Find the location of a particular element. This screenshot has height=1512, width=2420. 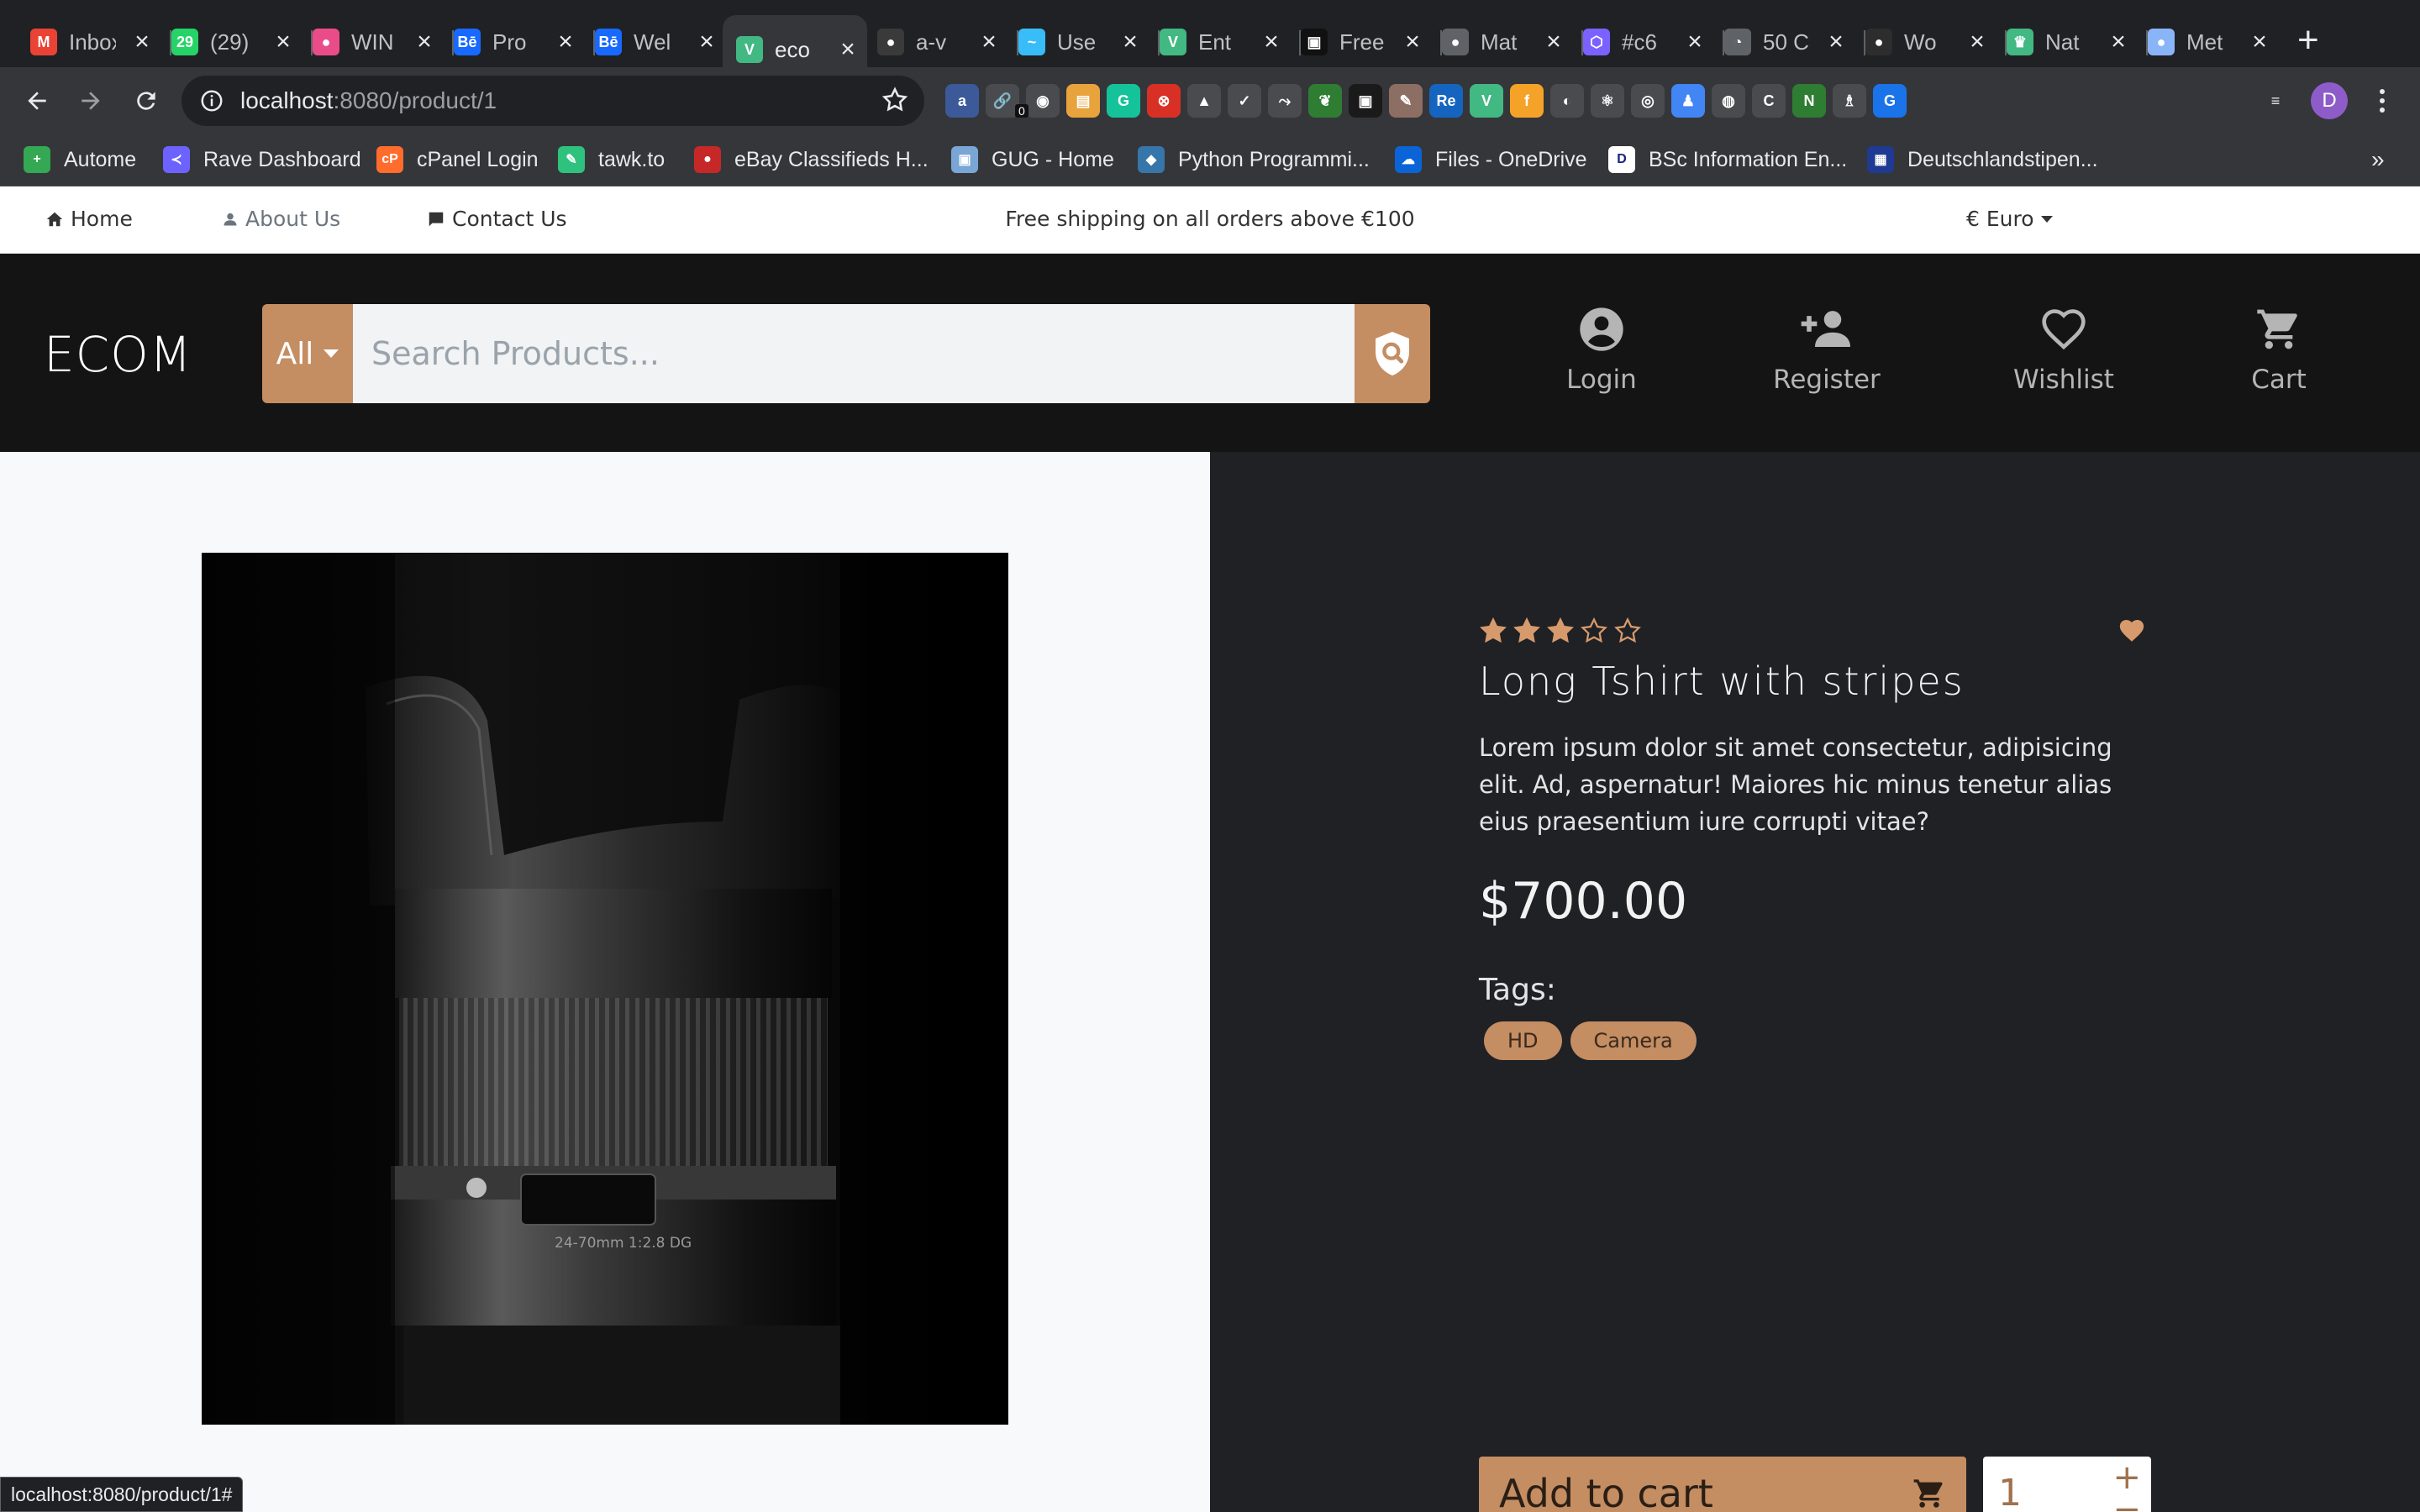

browser-tab: ● Met × is located at coordinates (2209, 42).